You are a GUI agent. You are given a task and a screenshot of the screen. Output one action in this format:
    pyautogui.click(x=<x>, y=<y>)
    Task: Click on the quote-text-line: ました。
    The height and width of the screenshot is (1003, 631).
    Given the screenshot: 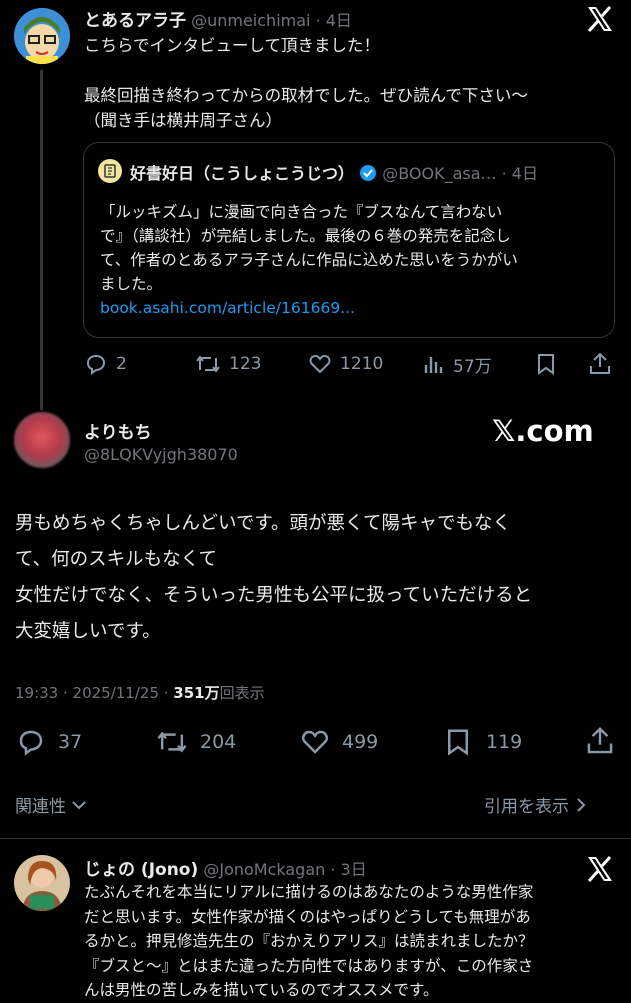 What is the action you would take?
    pyautogui.click(x=131, y=284)
    